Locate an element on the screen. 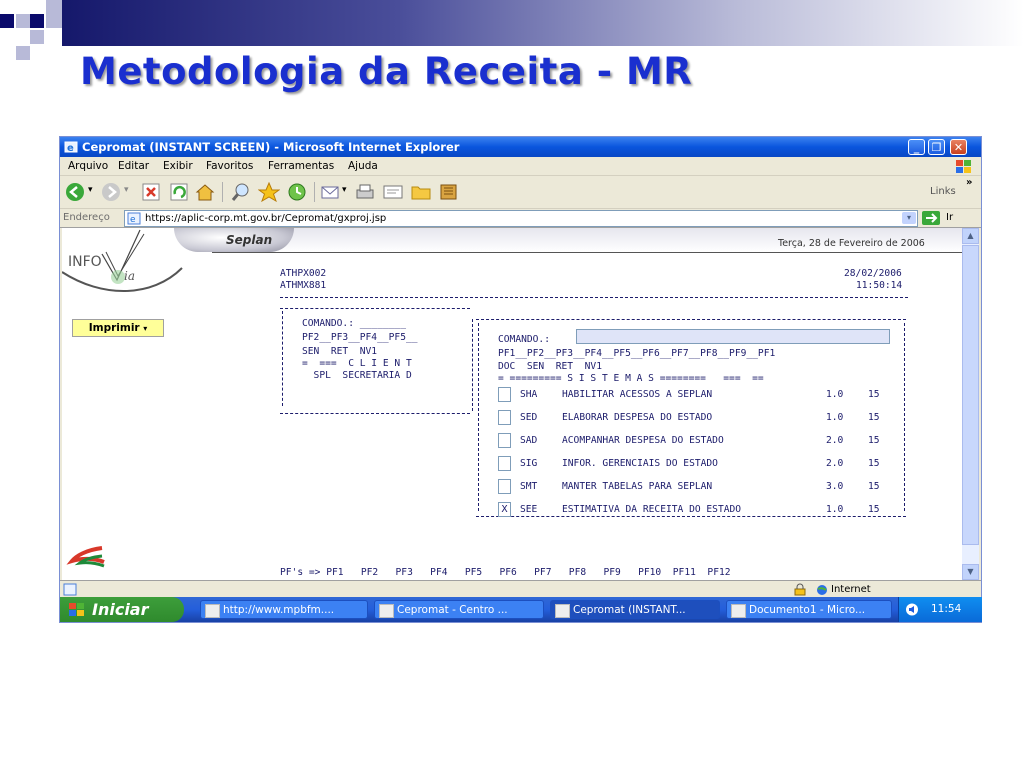  history-icon is located at coordinates (297, 192).